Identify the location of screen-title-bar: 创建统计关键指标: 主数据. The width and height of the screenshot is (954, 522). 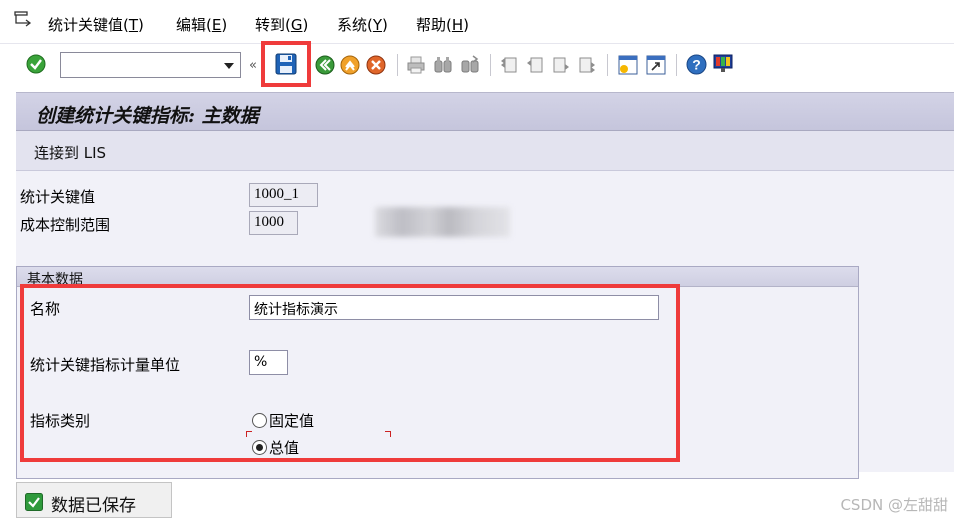
(485, 111).